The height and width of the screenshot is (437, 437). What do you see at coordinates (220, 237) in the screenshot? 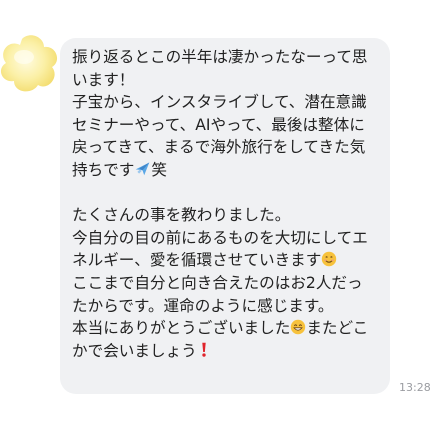
I see `message-line: 今自分の目の前にあるものを大切にしてエ` at bounding box center [220, 237].